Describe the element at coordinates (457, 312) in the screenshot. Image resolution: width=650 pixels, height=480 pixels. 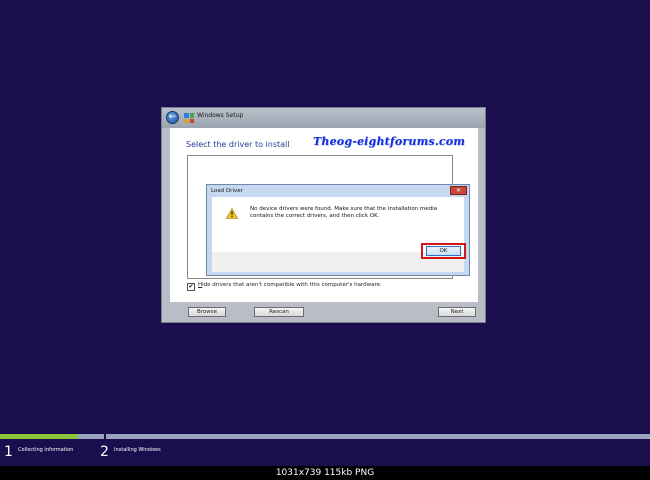
I see `next-button: Next` at that location.